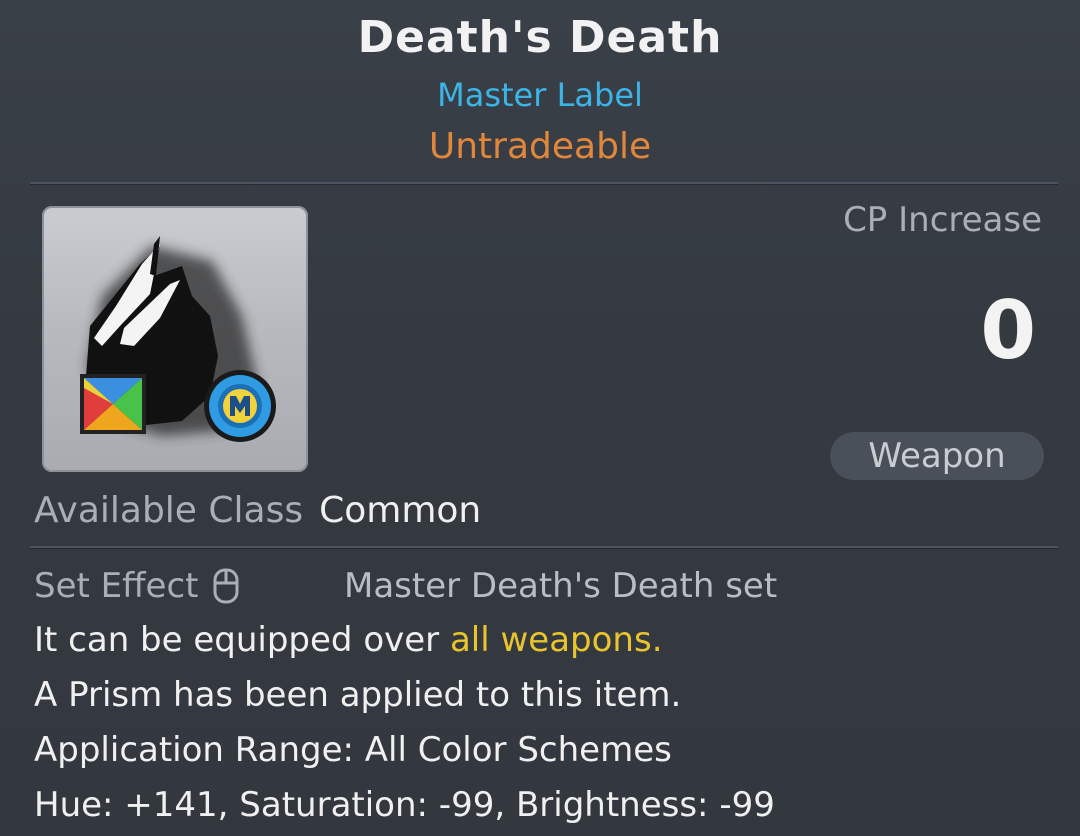 This screenshot has width=1080, height=836. I want to click on stats-divider, so click(544, 547).